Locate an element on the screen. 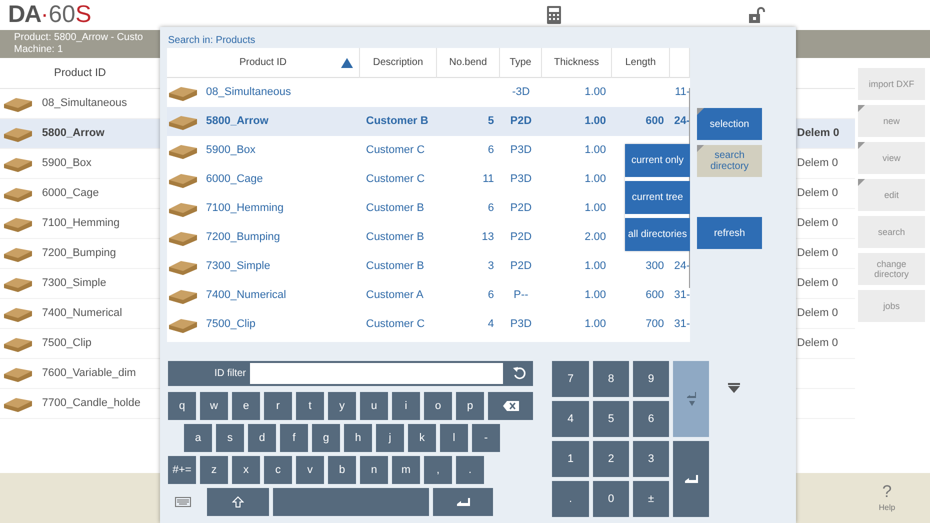  table-cell: 4 is located at coordinates (491, 324).